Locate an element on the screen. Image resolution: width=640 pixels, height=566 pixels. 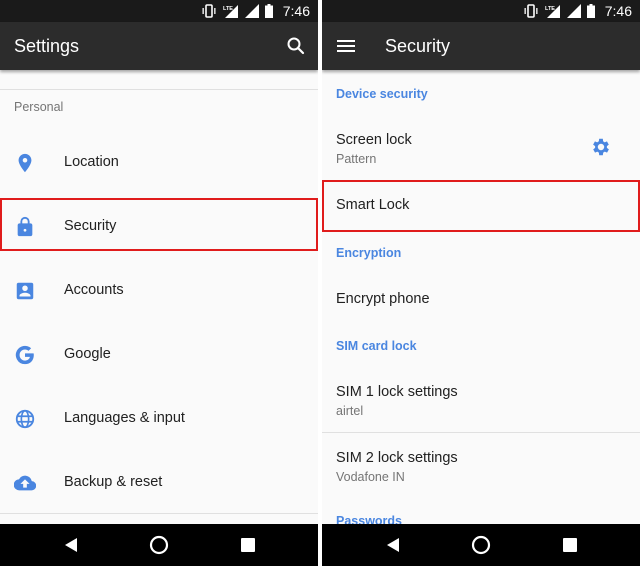
settings-item-label: Location is located at coordinates (91, 162).